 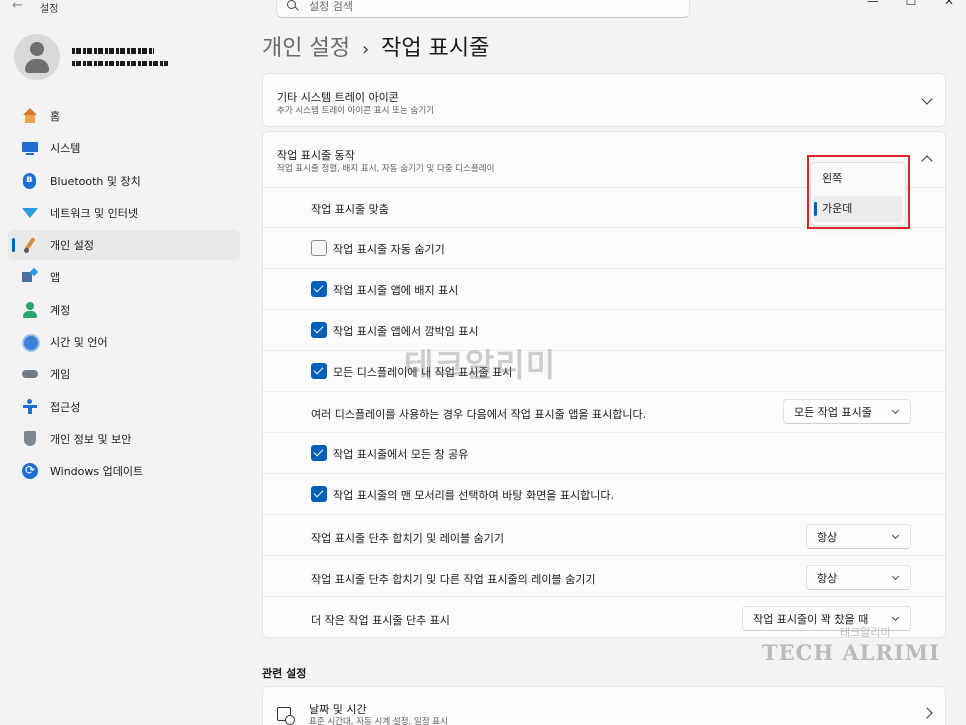 What do you see at coordinates (338, 97) in the screenshot?
I see `card-title: 기타 시스템 트레이 아이콘` at bounding box center [338, 97].